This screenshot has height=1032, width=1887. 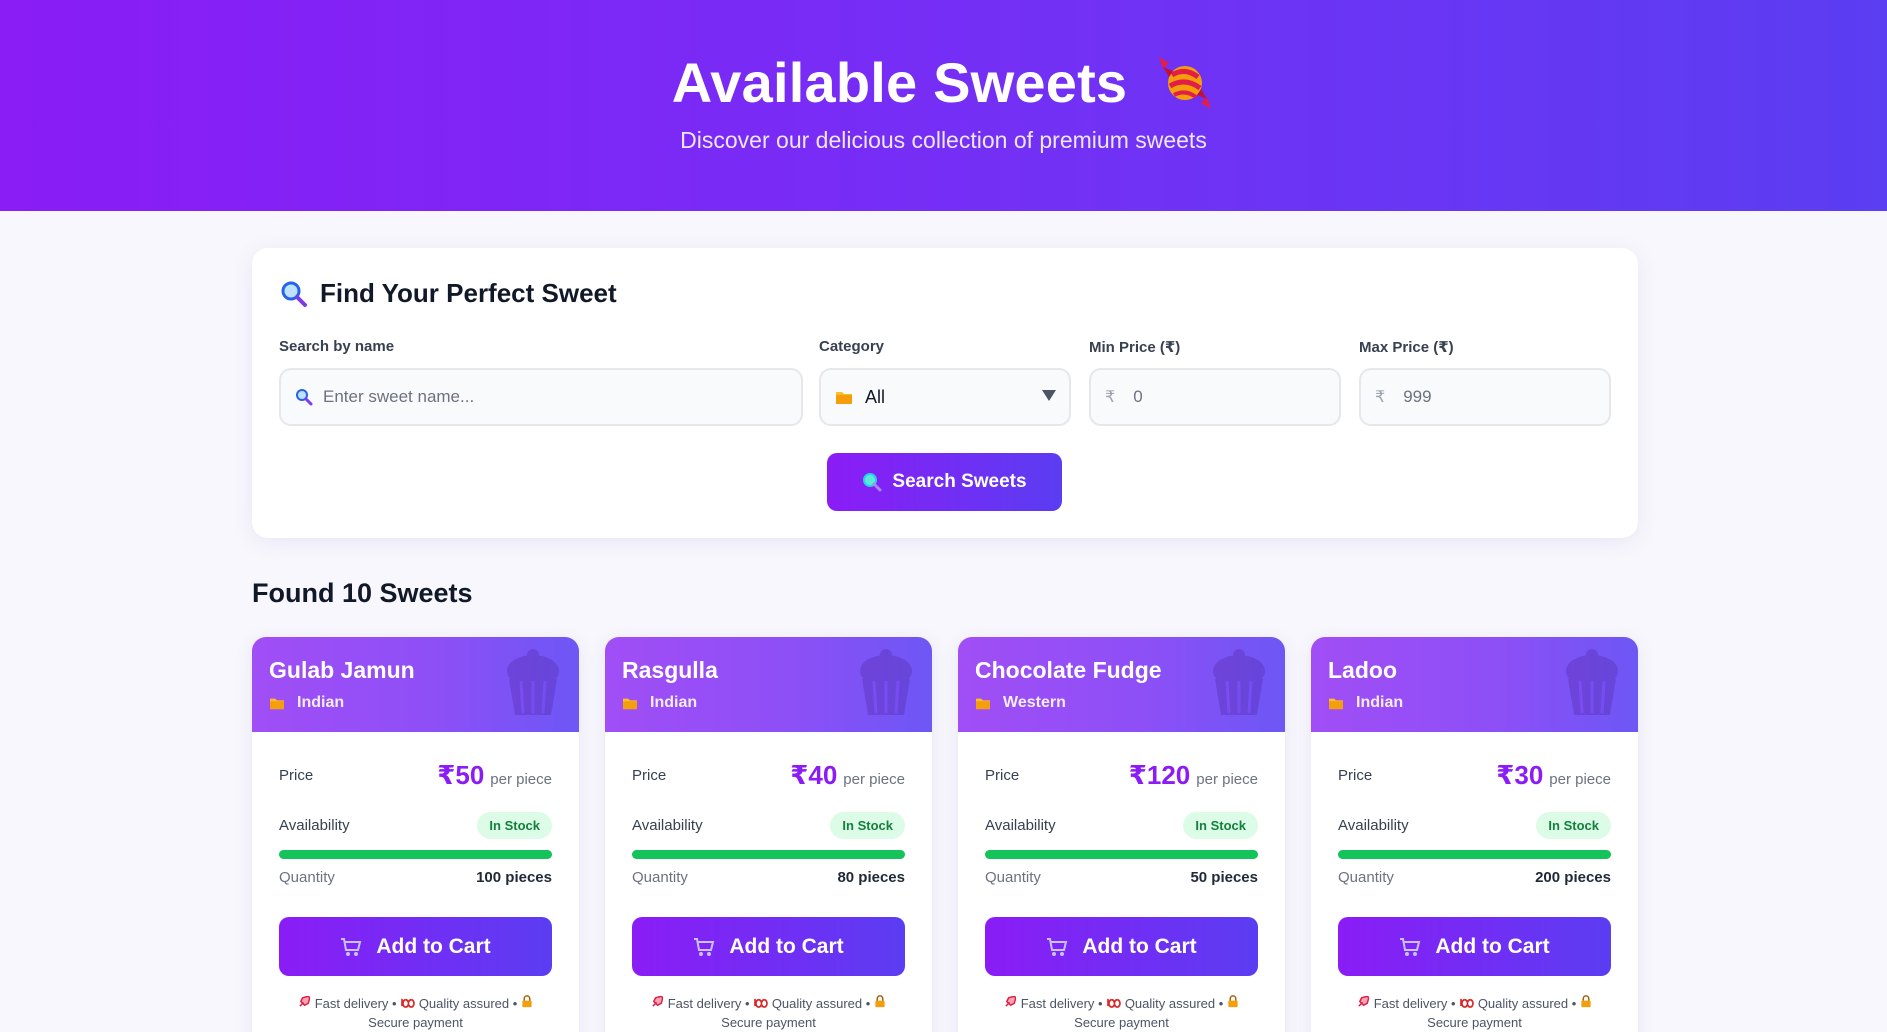 What do you see at coordinates (872, 482) in the screenshot?
I see `search-icon` at bounding box center [872, 482].